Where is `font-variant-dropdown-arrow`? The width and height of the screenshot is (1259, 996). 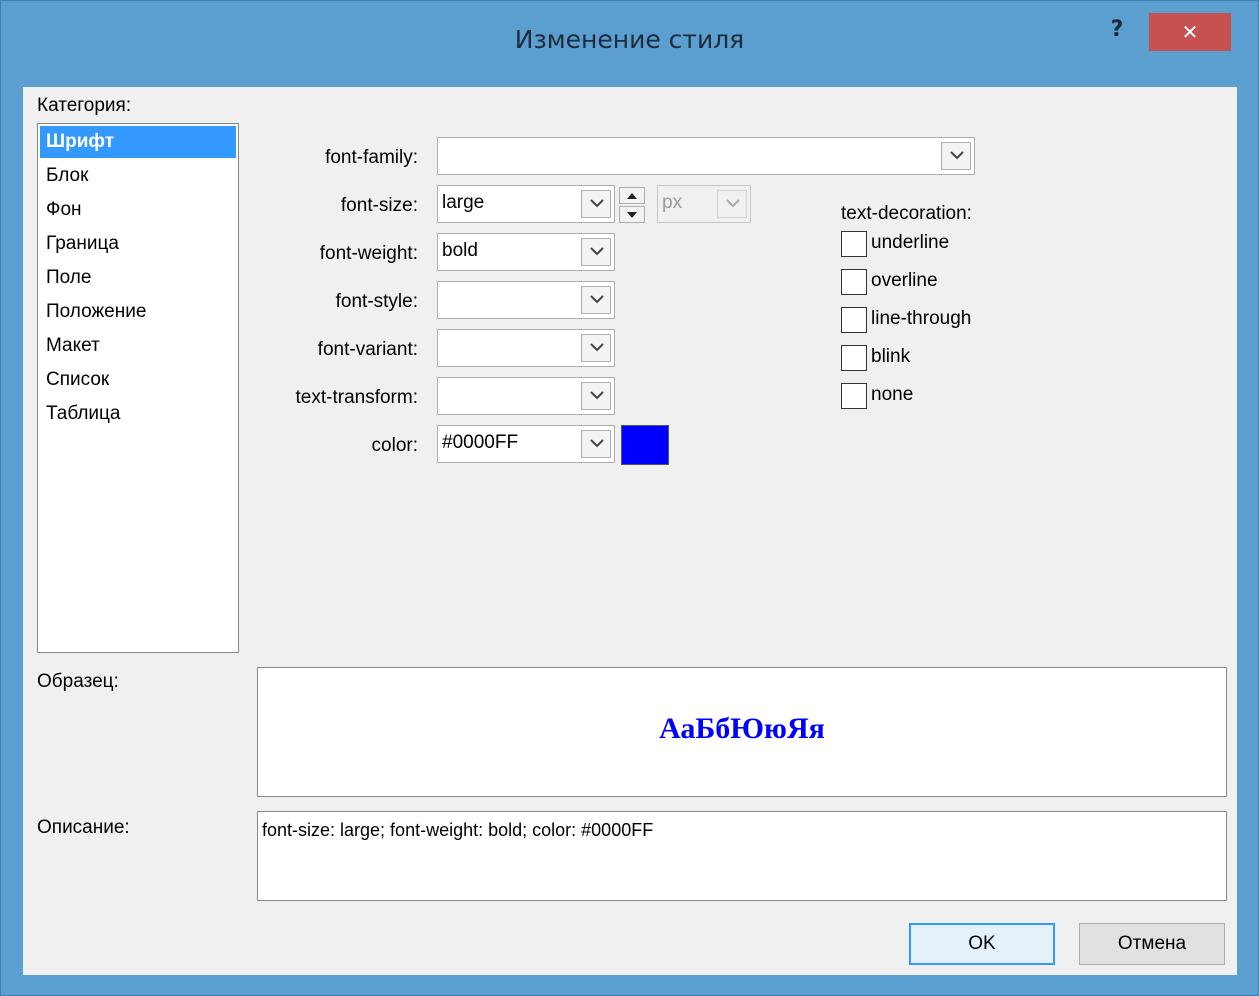 font-variant-dropdown-arrow is located at coordinates (596, 348).